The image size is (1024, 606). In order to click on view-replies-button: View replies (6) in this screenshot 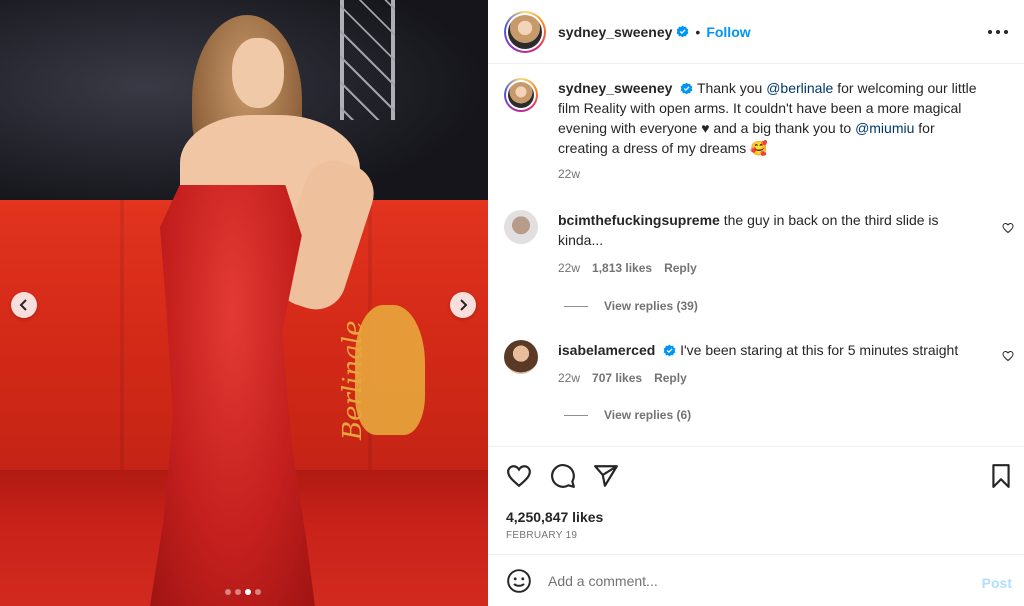, I will do `click(627, 415)`.